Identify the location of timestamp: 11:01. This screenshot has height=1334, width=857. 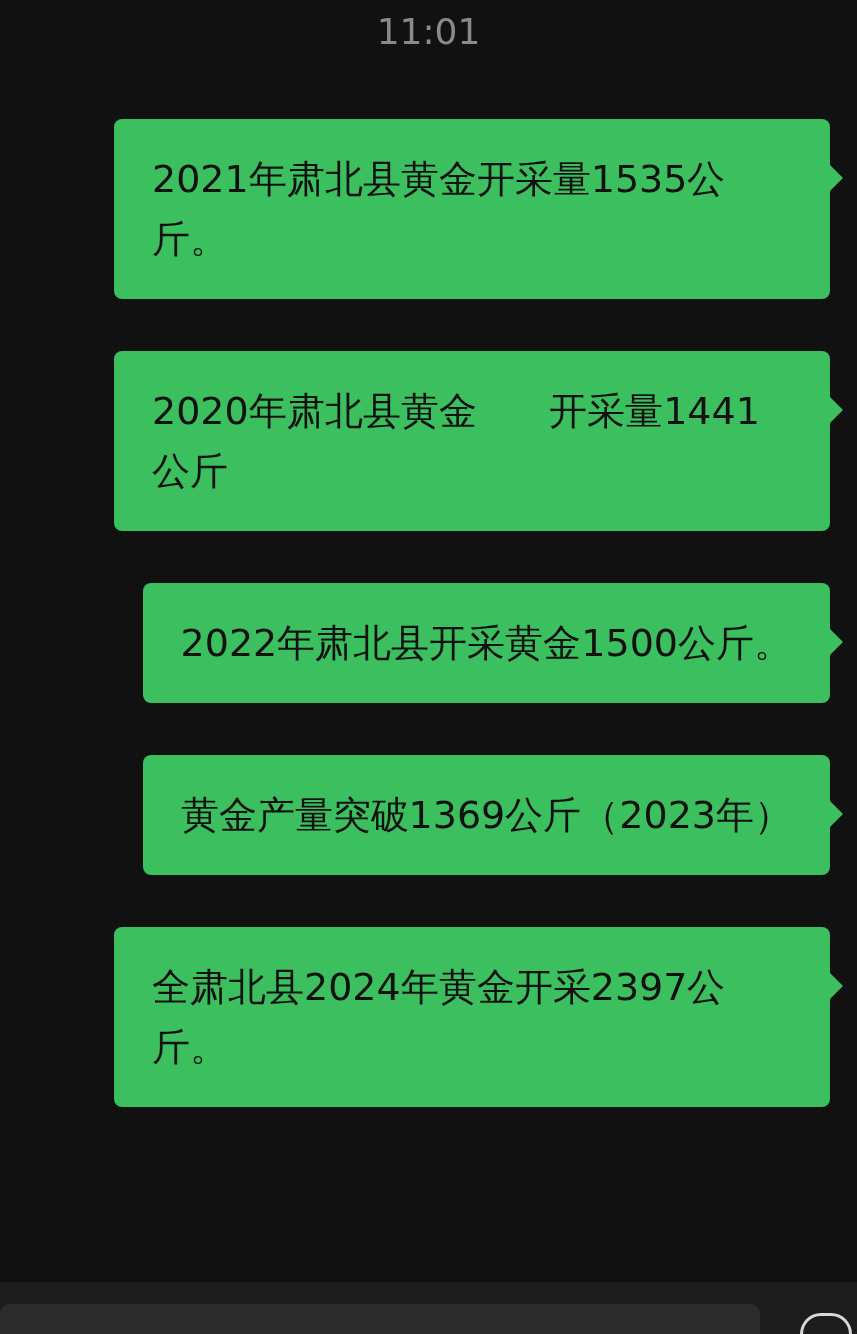
(428, 32).